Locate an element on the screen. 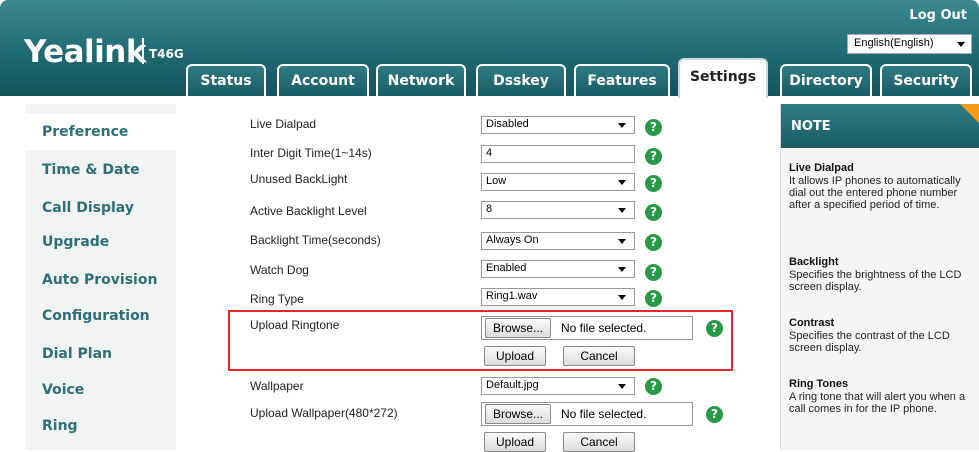 This screenshot has height=452, width=979. ringtone-cancel-button: Cancel is located at coordinates (599, 356).